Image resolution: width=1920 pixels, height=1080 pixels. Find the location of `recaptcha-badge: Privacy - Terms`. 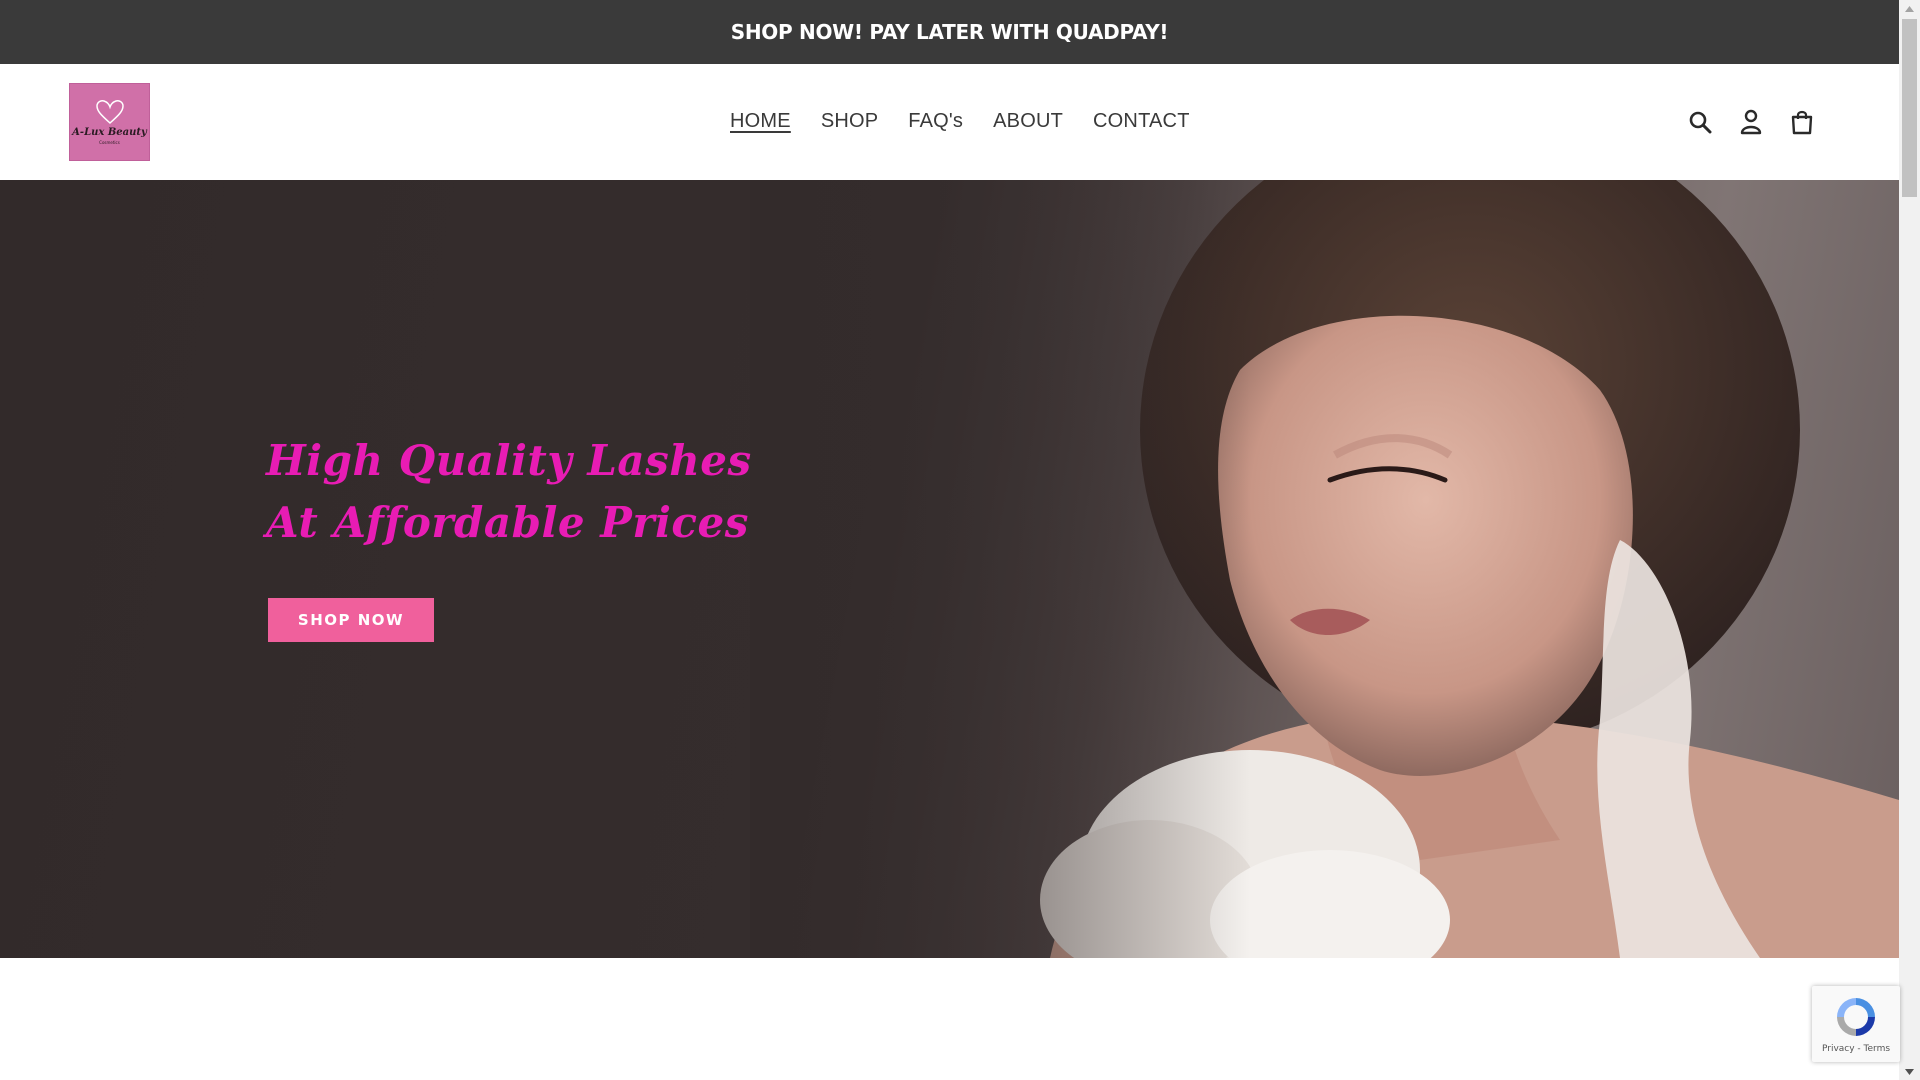

recaptcha-badge: Privacy - Terms is located at coordinates (1856, 1024).